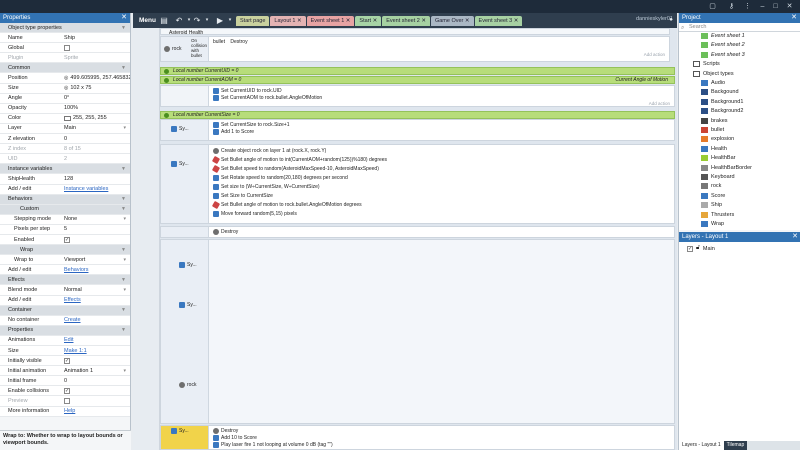 The image size is (800, 450). What do you see at coordinates (65, 280) in the screenshot?
I see `property-section: Effects ▼` at bounding box center [65, 280].